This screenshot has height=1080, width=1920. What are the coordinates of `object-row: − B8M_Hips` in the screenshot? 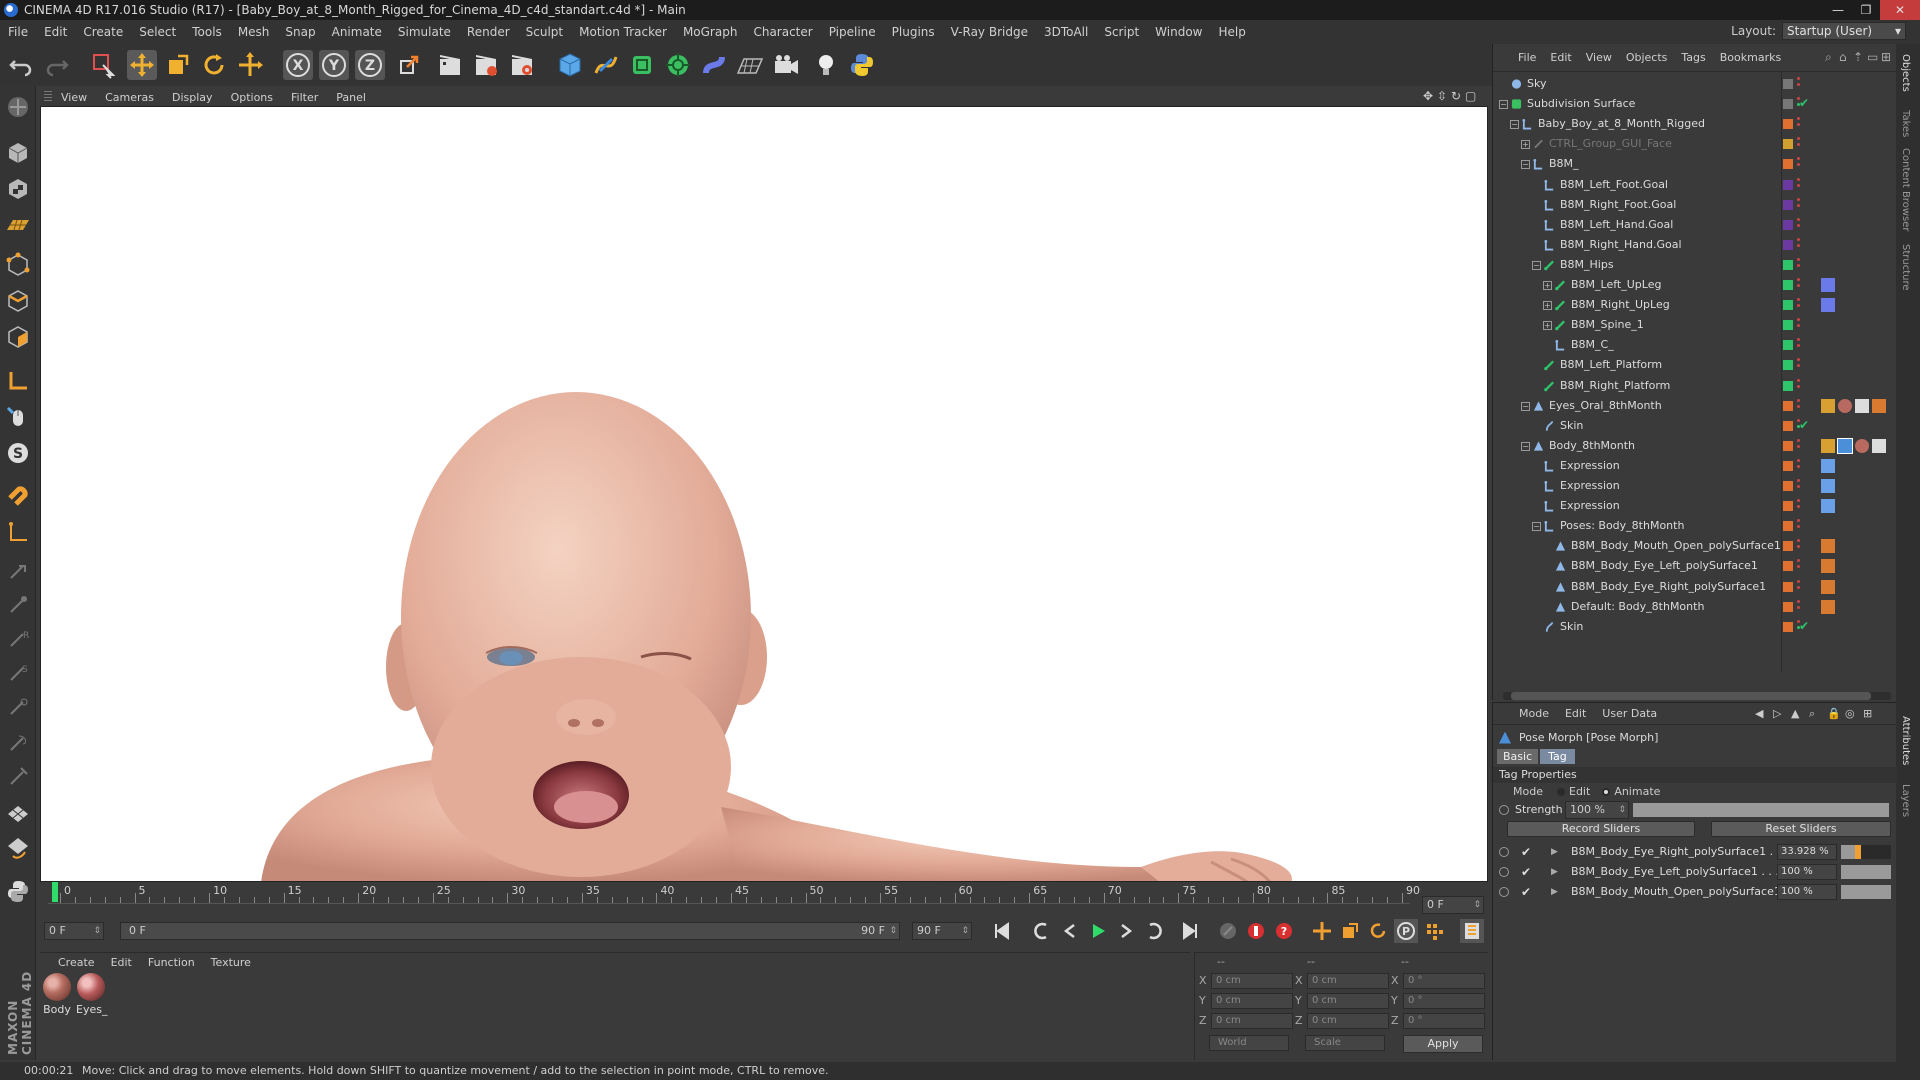 It's located at (1695, 265).